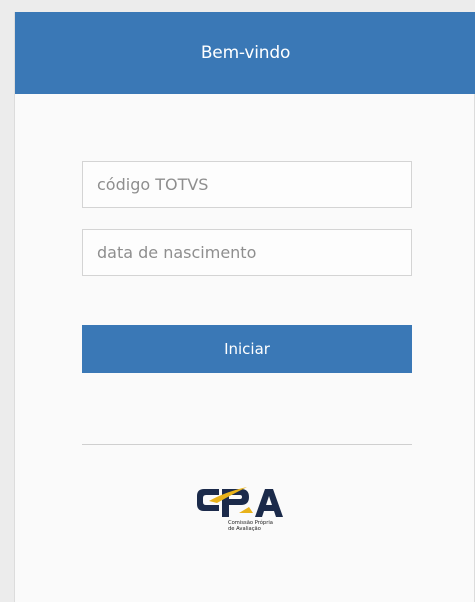  I want to click on data-nascimento-input, so click(247, 252).